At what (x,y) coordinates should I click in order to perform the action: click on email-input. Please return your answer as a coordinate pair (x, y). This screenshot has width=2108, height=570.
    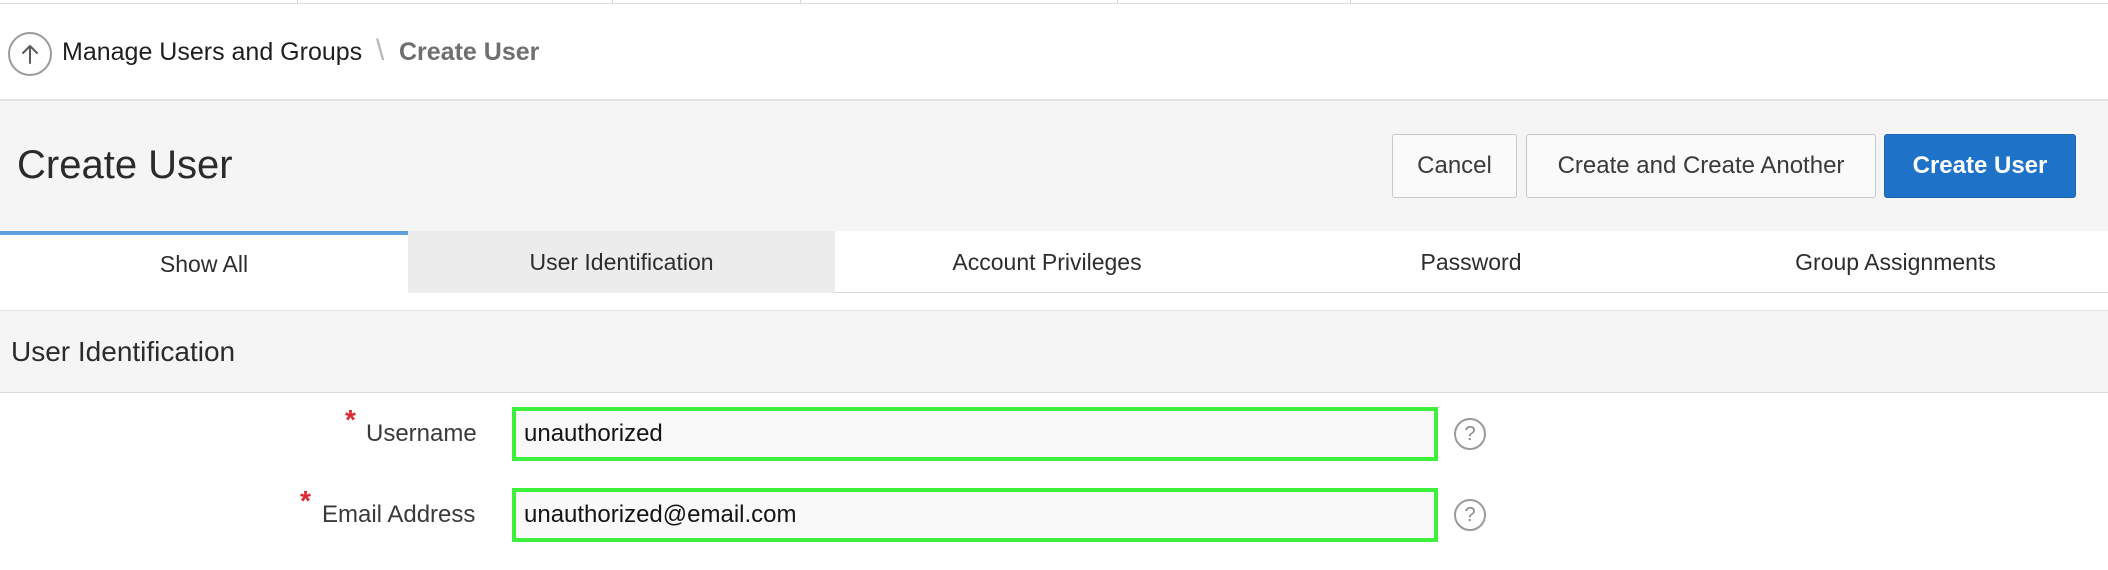
    Looking at the image, I should click on (975, 515).